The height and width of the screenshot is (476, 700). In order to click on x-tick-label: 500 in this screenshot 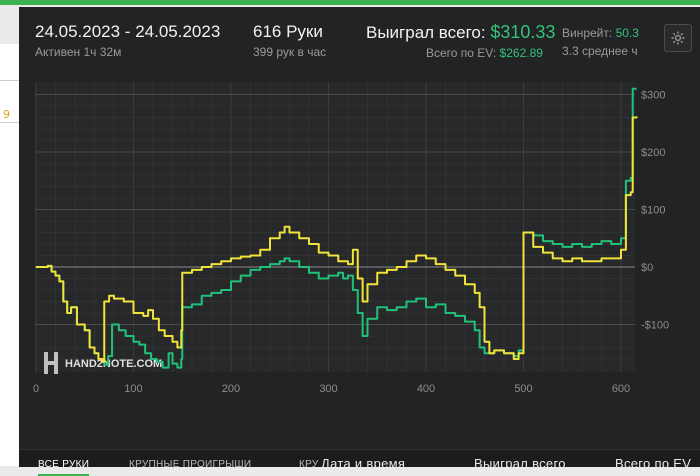, I will do `click(523, 389)`.